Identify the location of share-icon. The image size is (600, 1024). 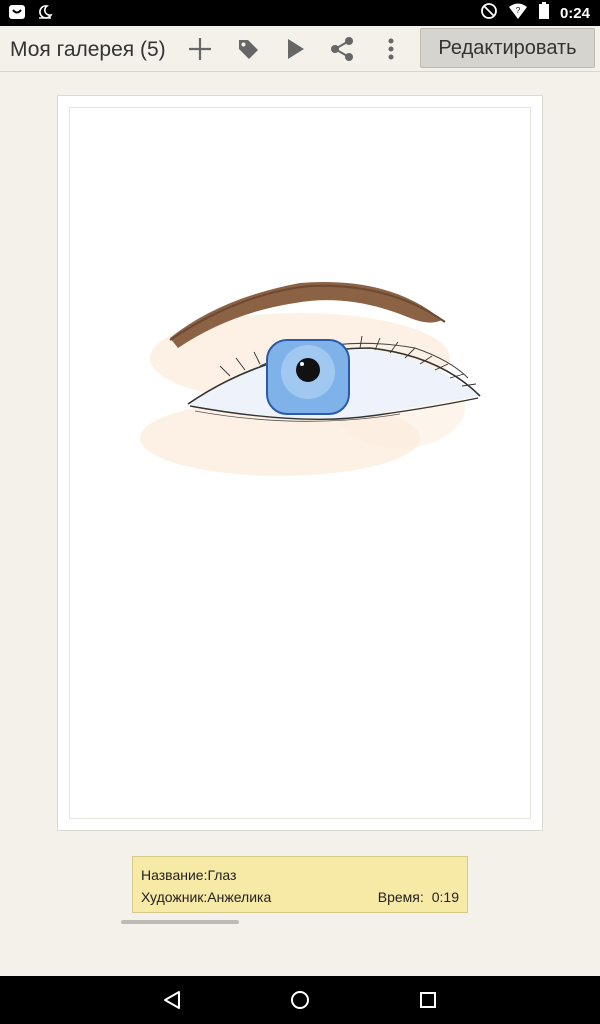
(342, 49).